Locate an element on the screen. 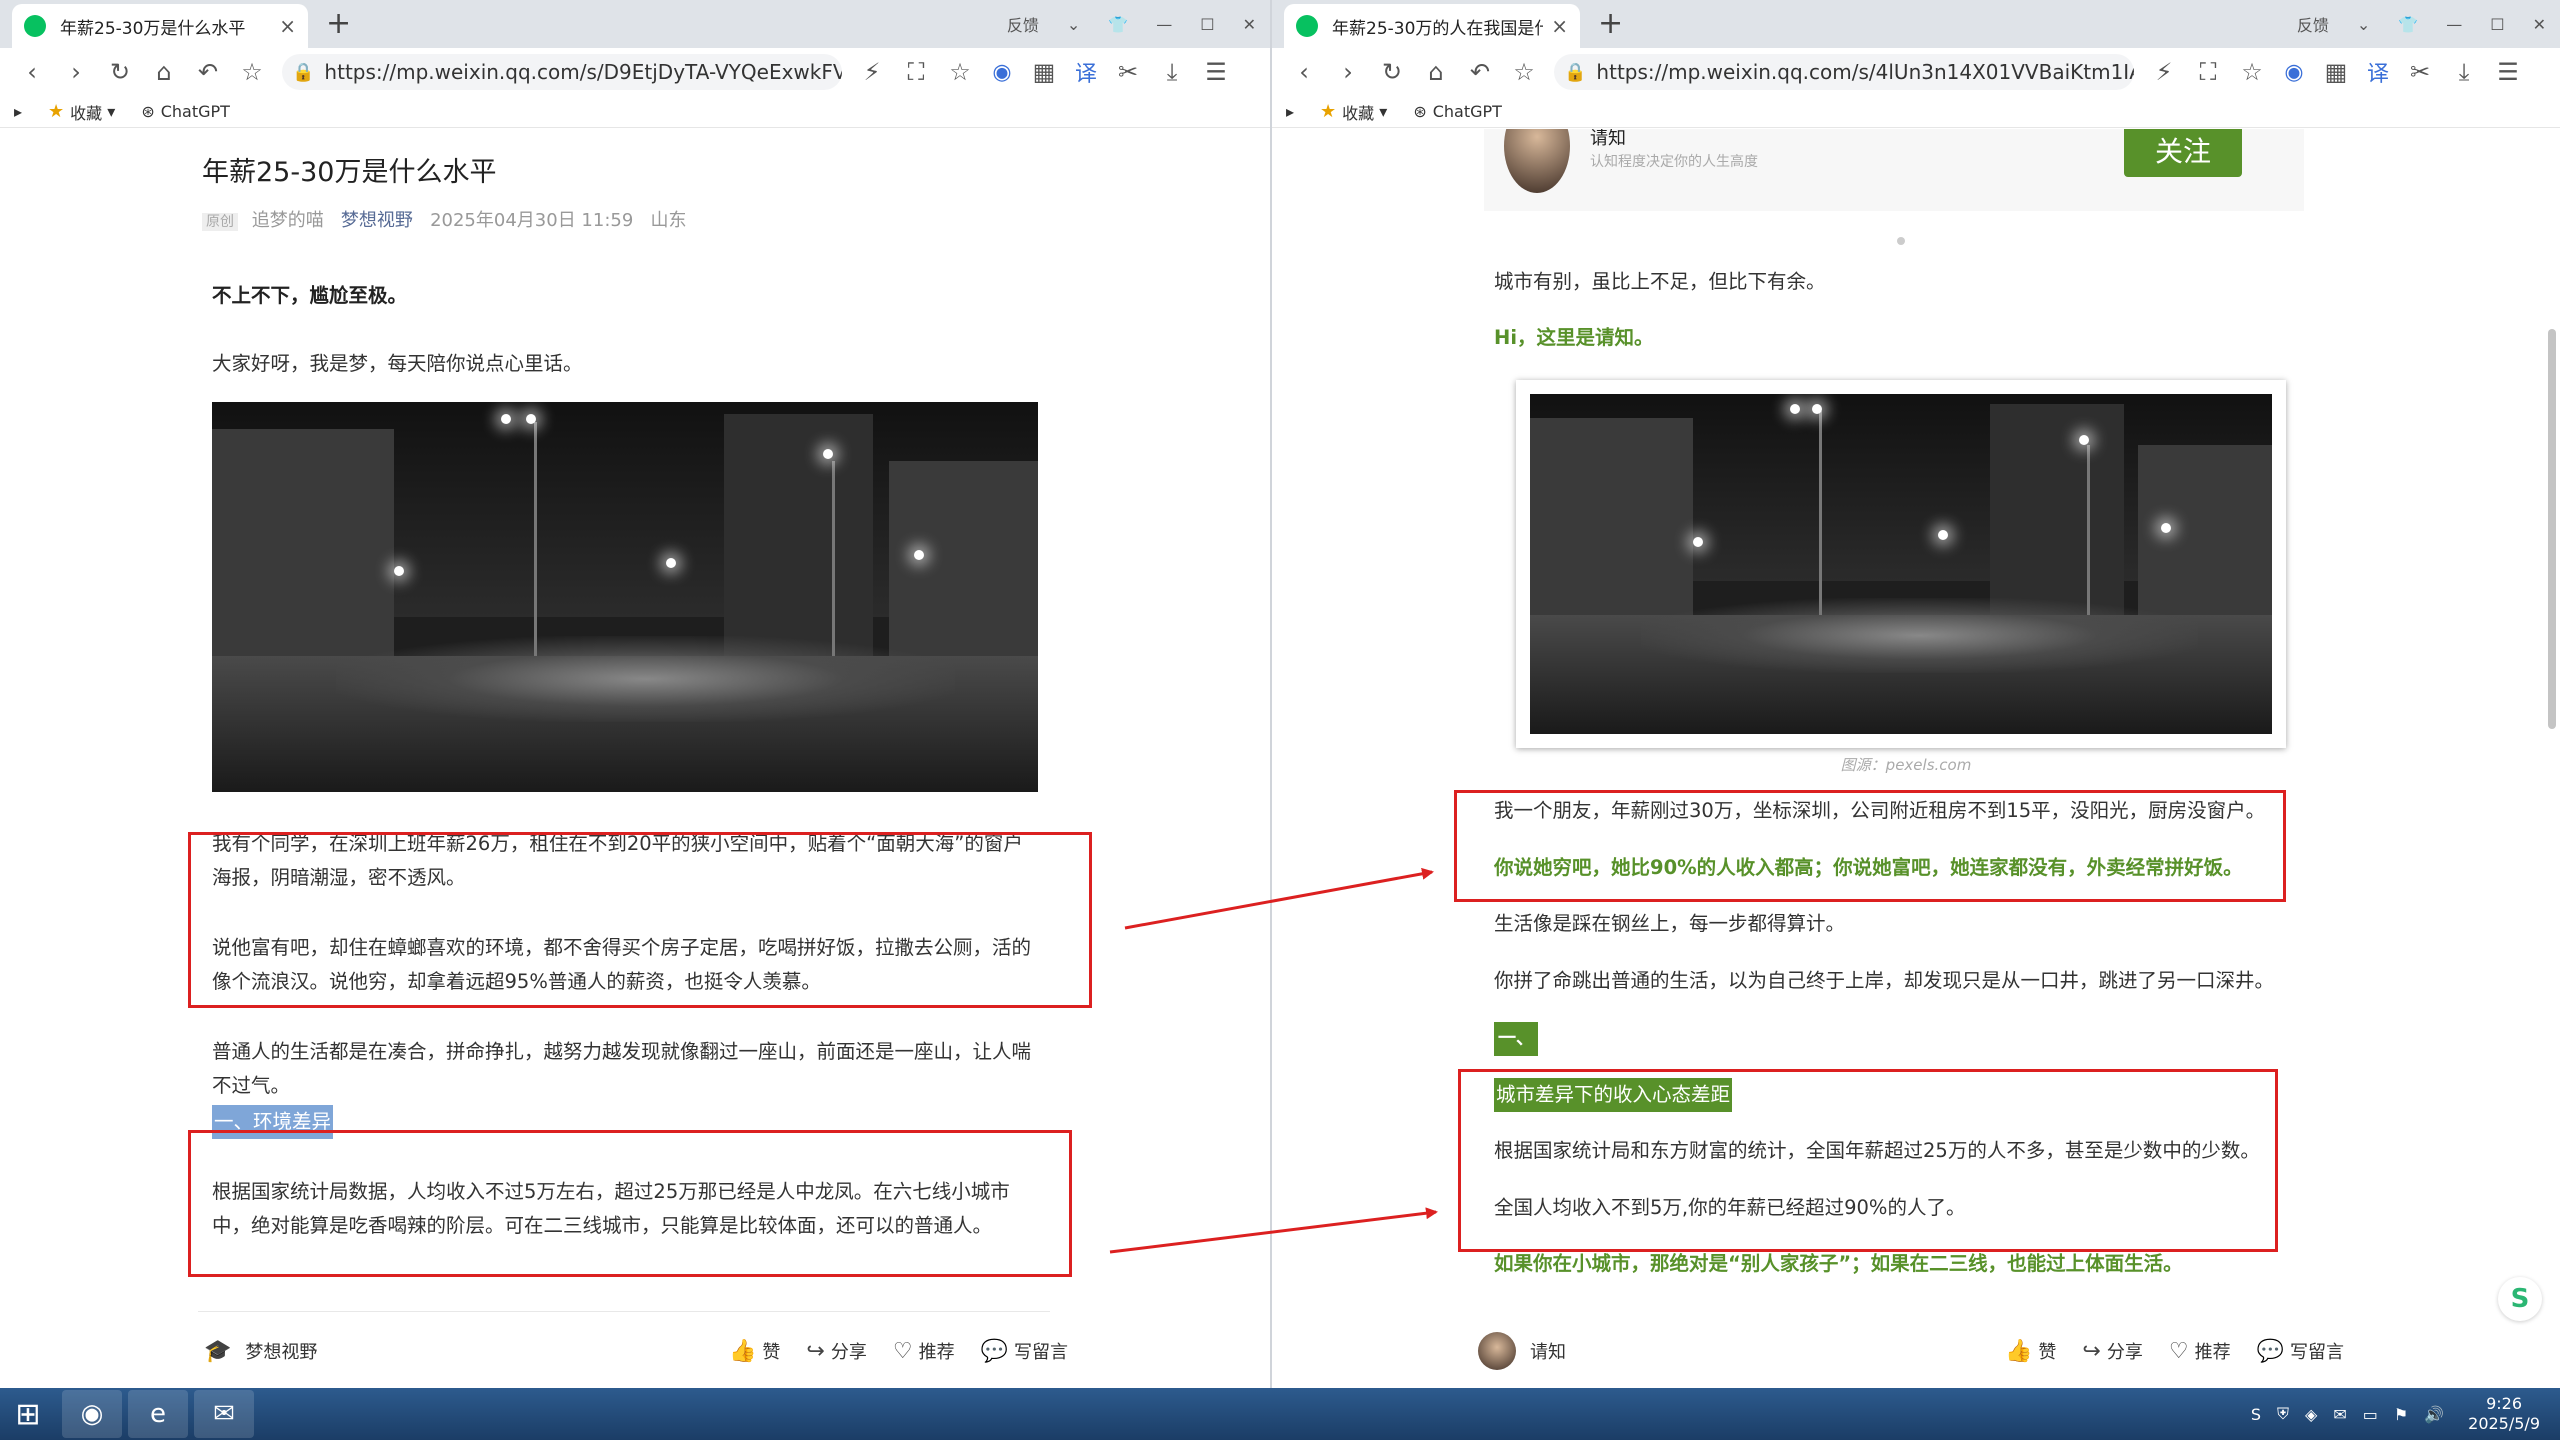 Image resolution: width=2560 pixels, height=1440 pixels. network-icon: ▭ is located at coordinates (2370, 1414).